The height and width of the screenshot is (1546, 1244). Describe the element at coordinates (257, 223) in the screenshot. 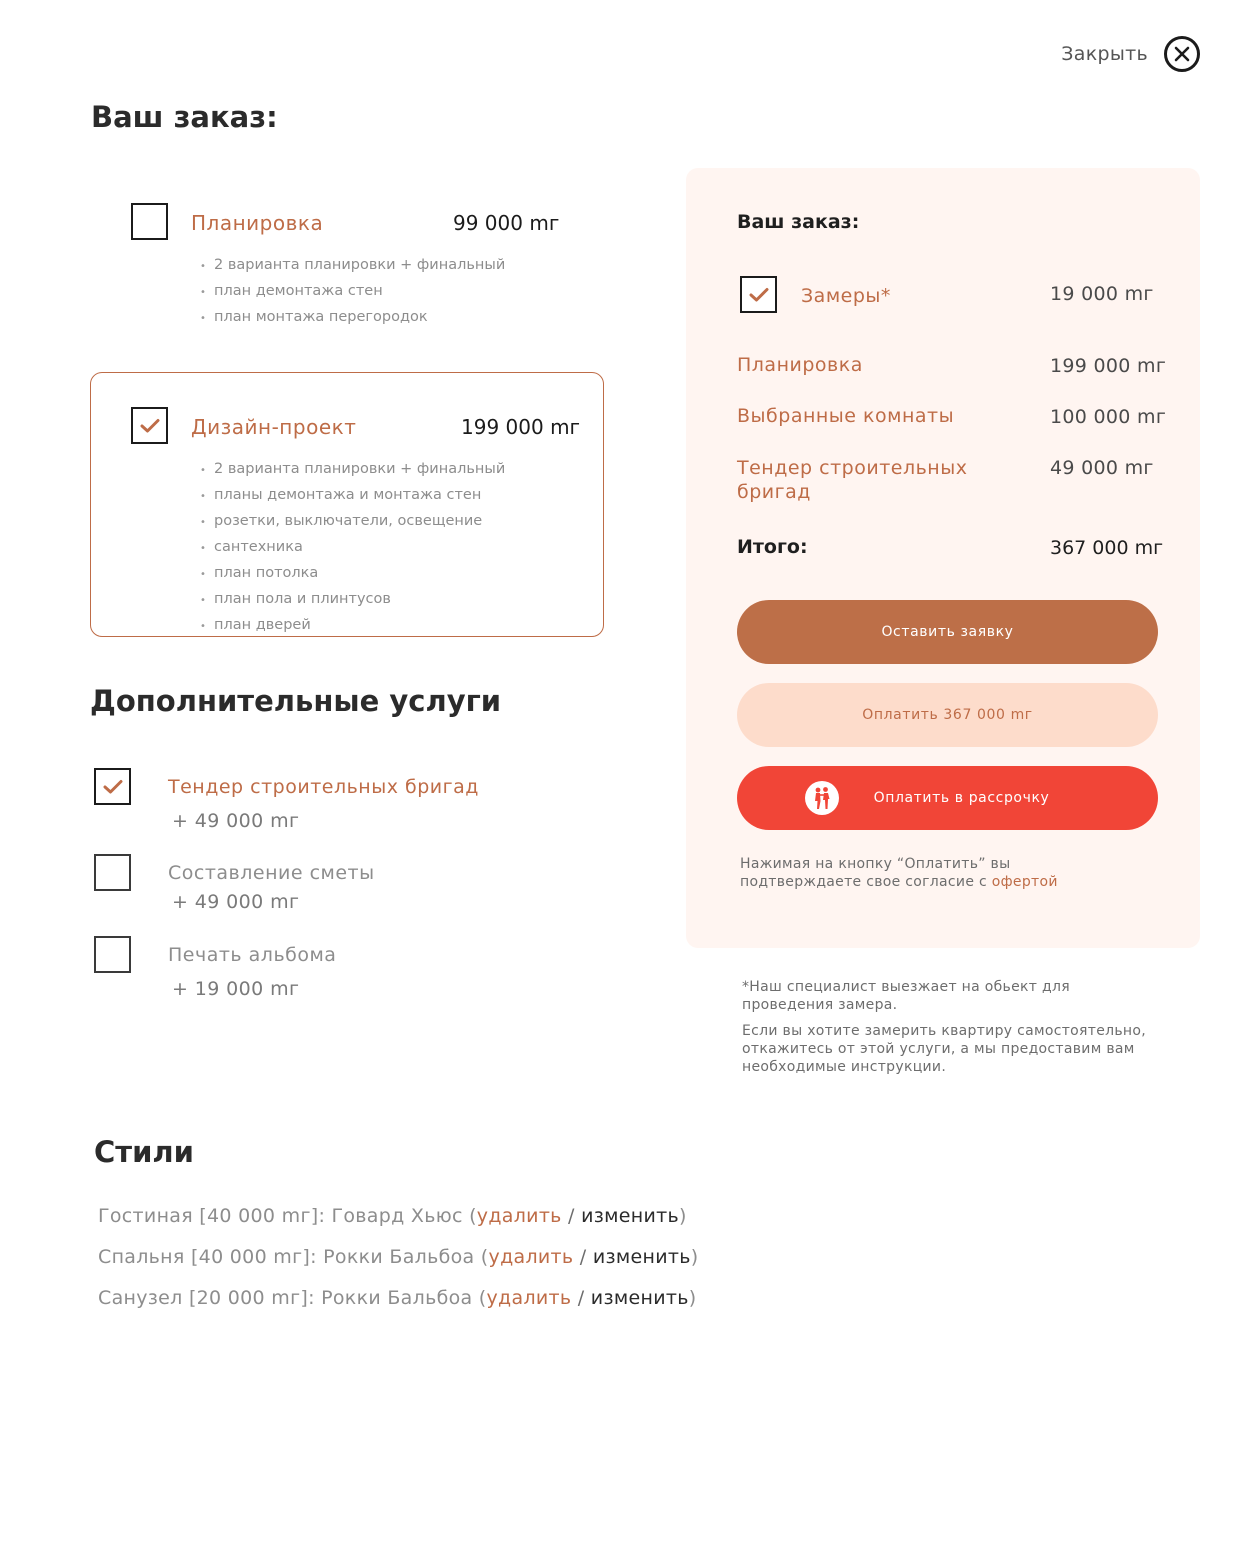

I see `package-planning-title: Планировка` at that location.